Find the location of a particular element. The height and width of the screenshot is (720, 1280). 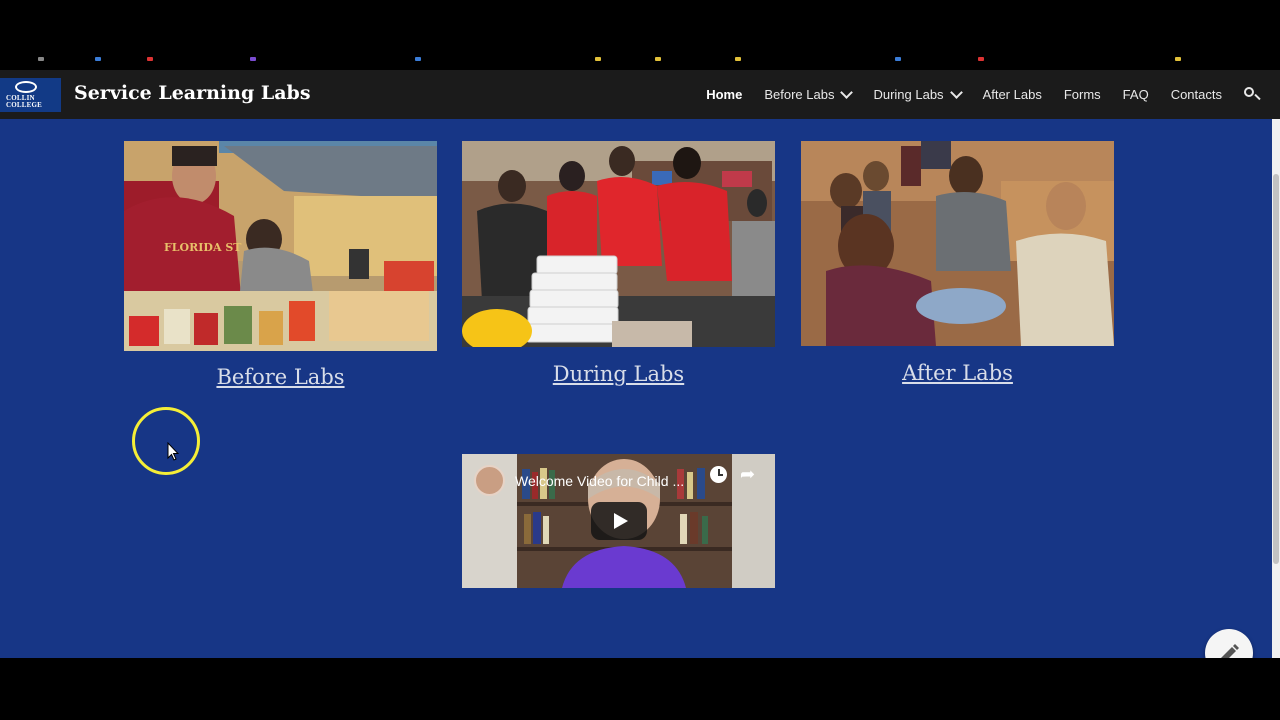

nav-label: Home is located at coordinates (724, 94).